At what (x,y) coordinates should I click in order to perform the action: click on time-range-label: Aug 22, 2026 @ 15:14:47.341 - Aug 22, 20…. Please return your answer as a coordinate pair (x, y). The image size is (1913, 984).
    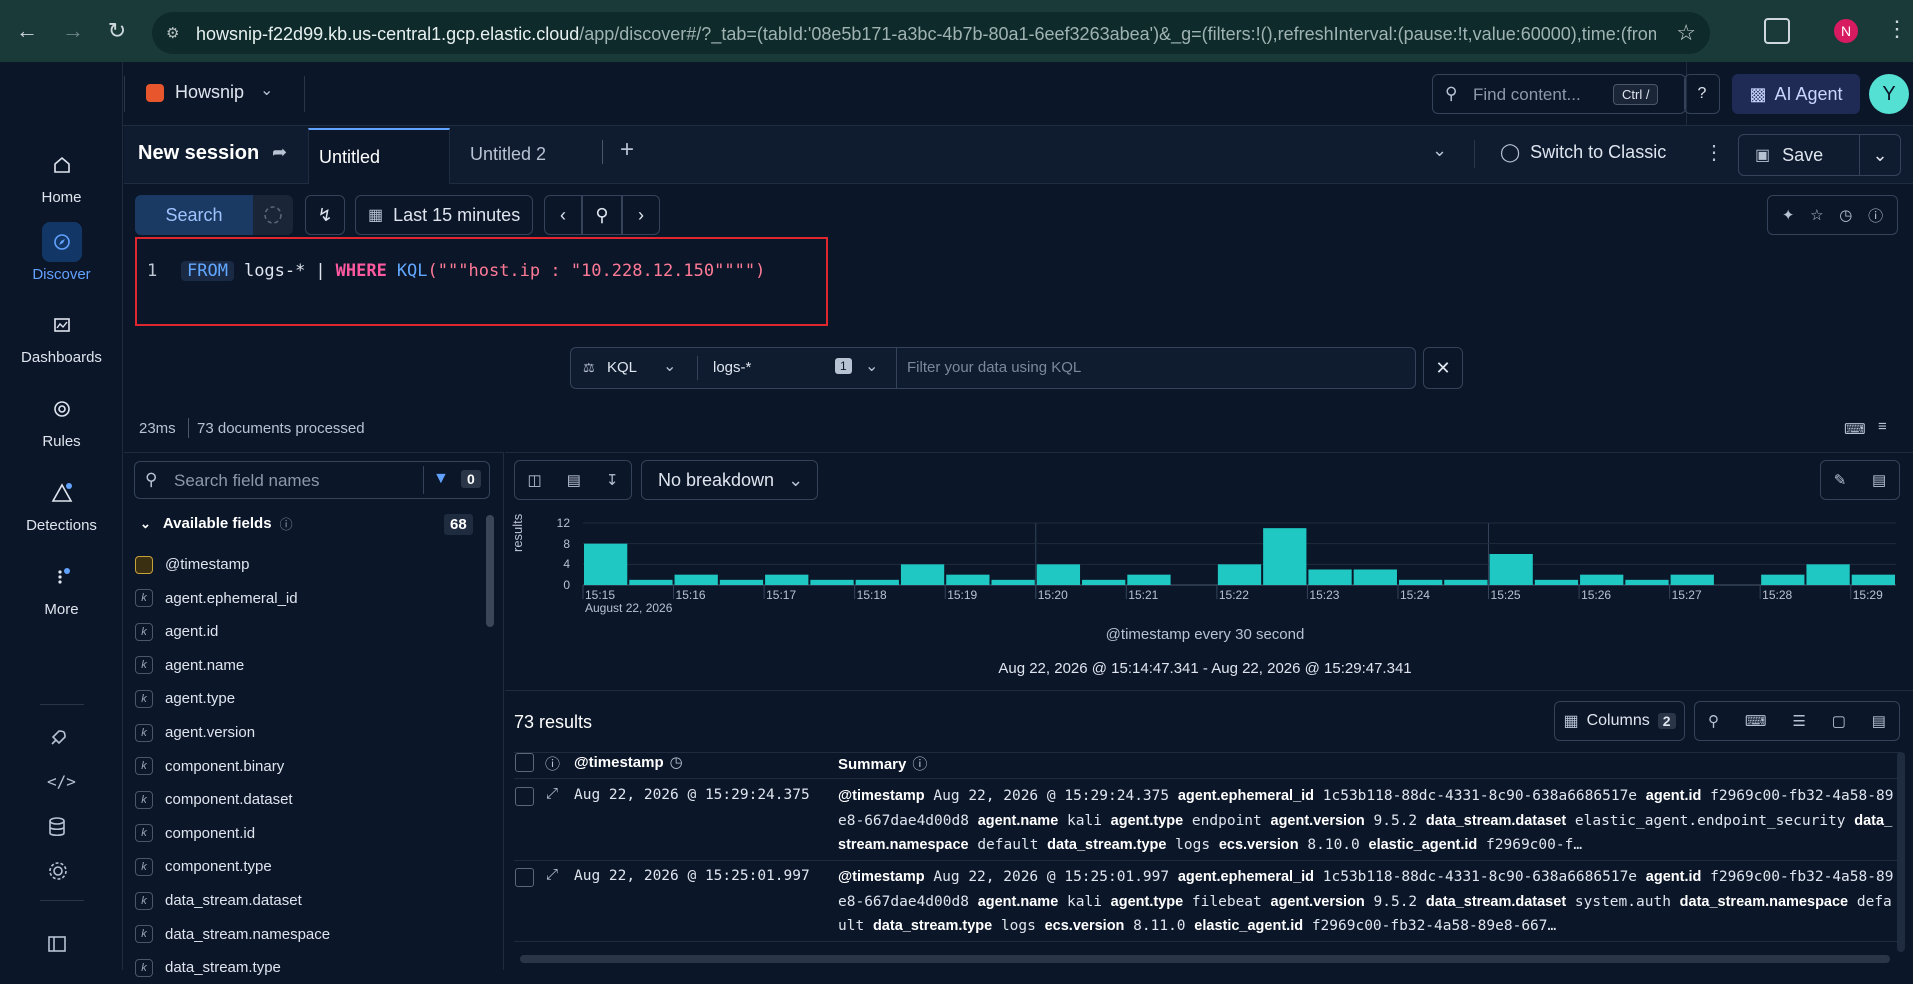
    Looking at the image, I should click on (1205, 668).